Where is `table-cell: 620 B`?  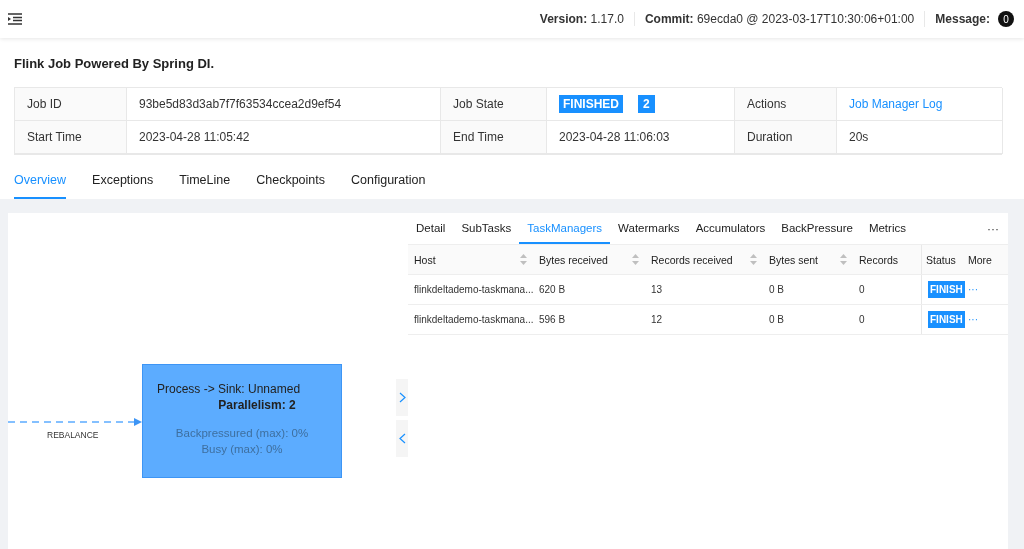
table-cell: 620 B is located at coordinates (552, 289).